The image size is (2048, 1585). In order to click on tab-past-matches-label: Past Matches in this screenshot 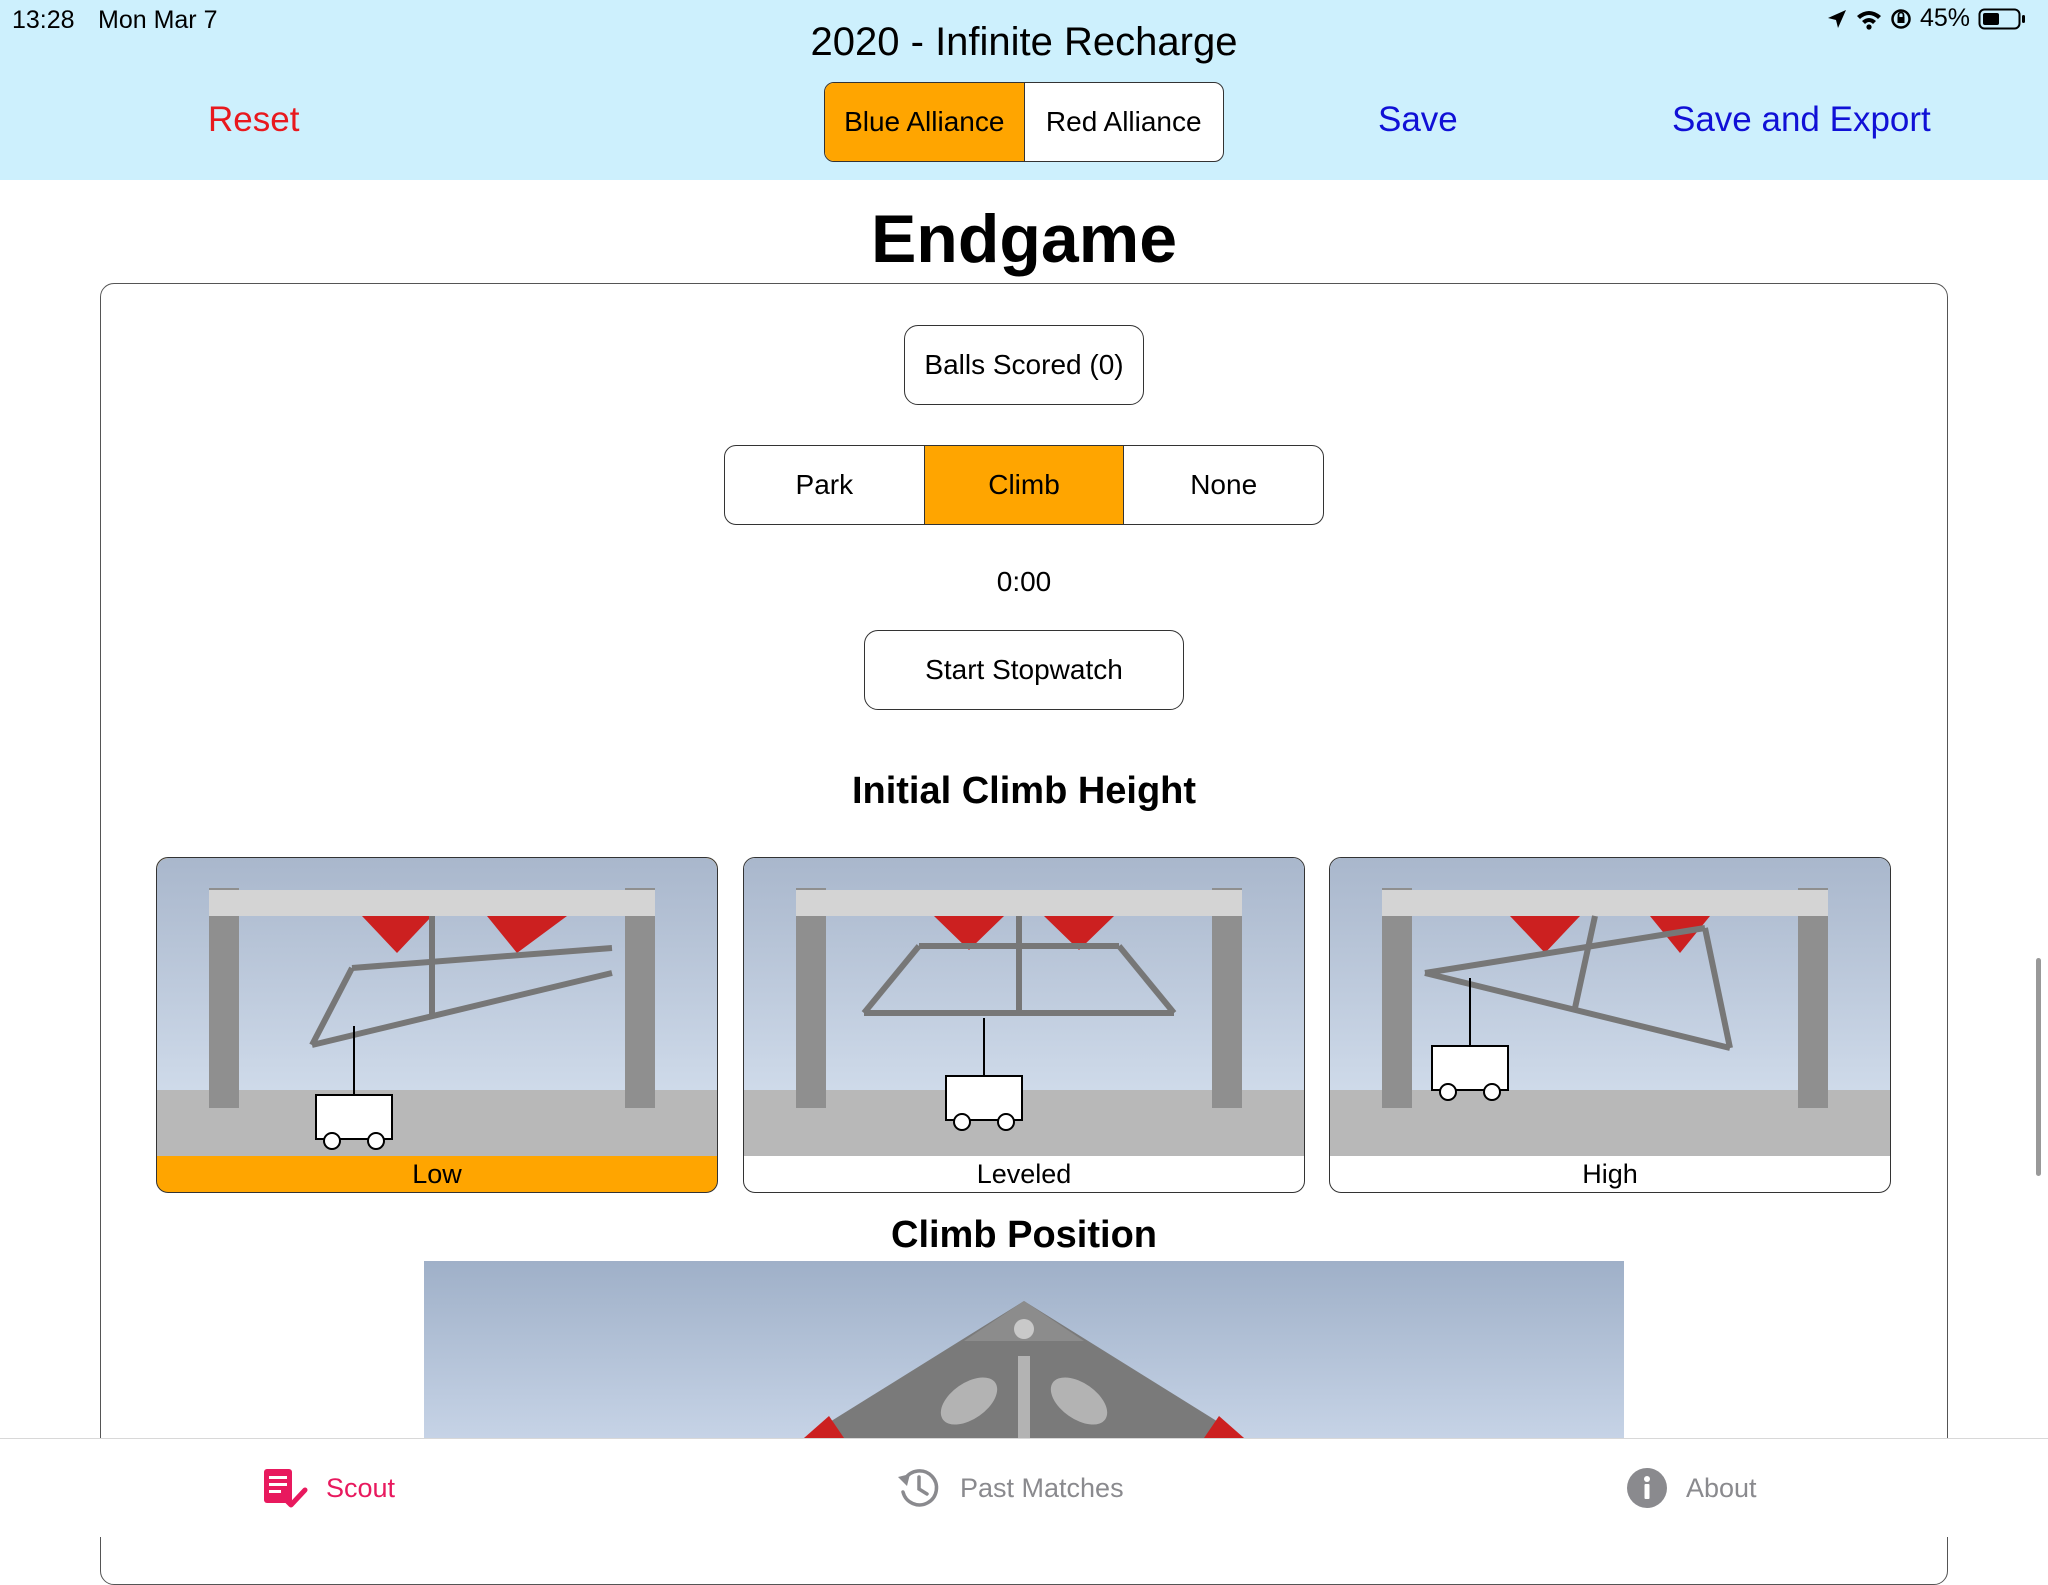, I will do `click(1042, 1487)`.